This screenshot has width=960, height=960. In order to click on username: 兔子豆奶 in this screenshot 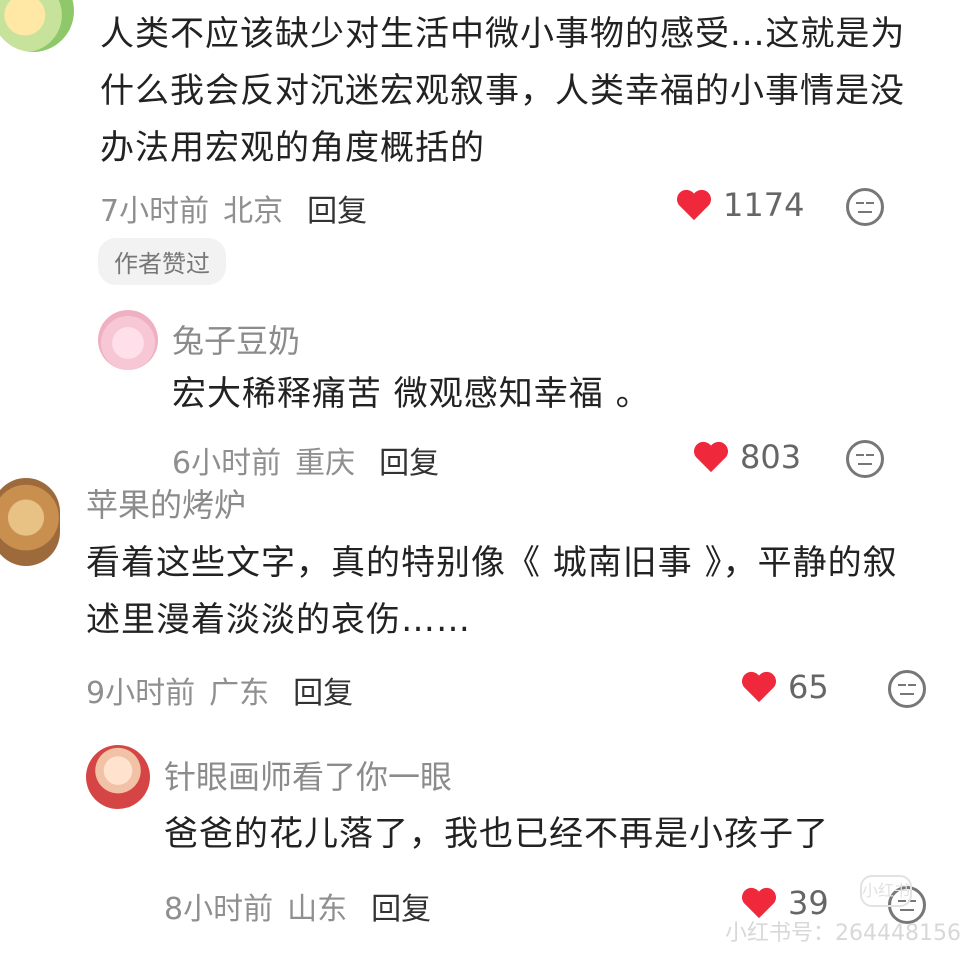, I will do `click(236, 339)`.